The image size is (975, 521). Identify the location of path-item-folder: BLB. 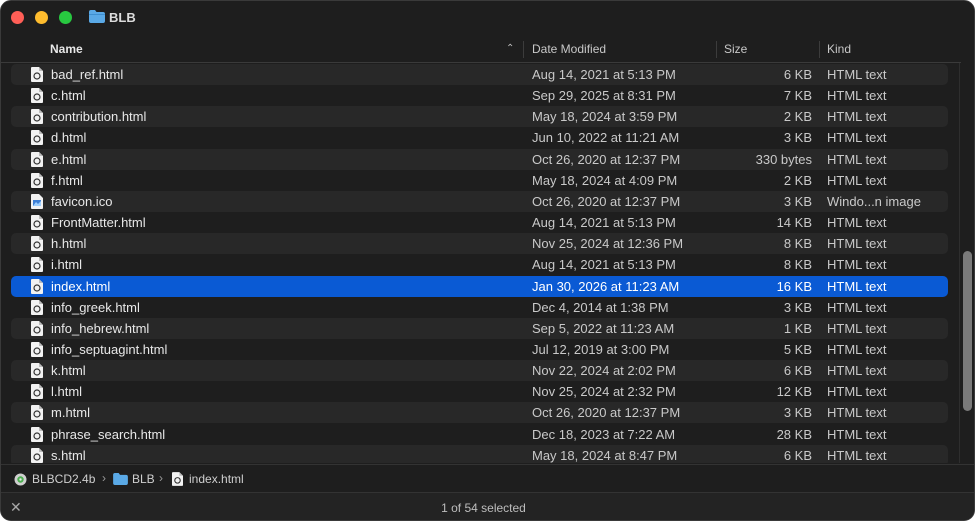
(143, 479).